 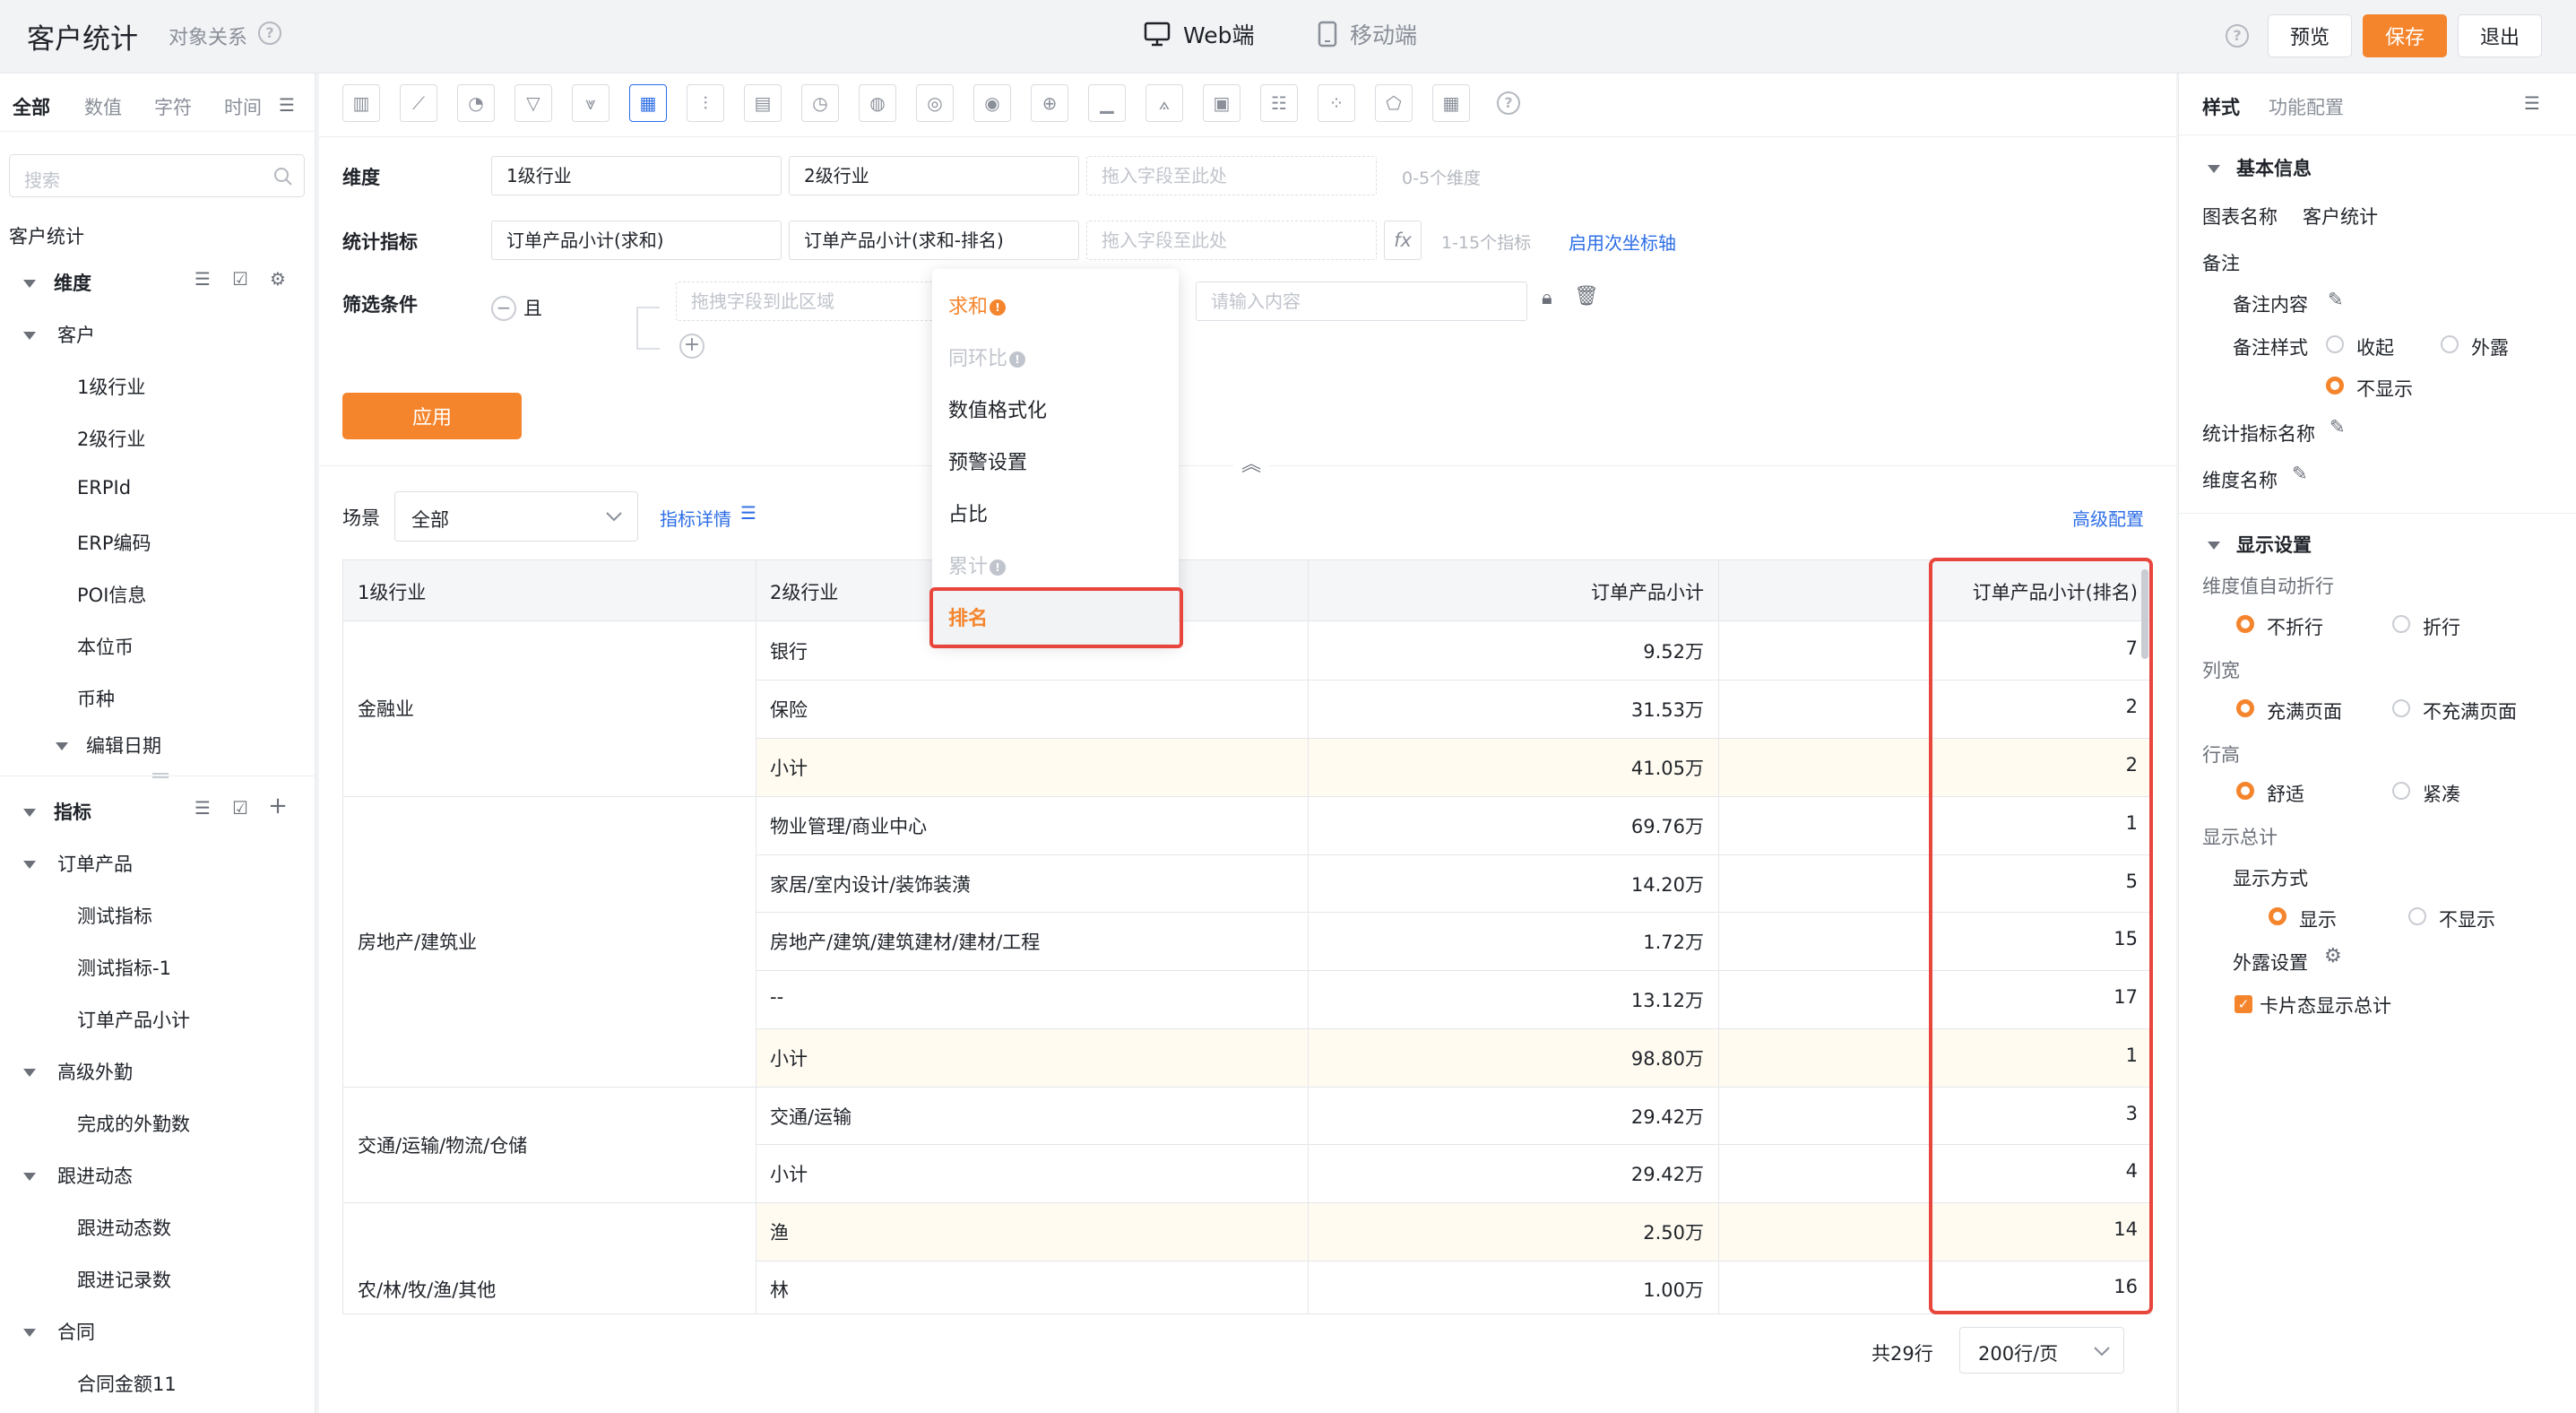 What do you see at coordinates (1451, 103) in the screenshot?
I see `grid-layout-icon: ▦` at bounding box center [1451, 103].